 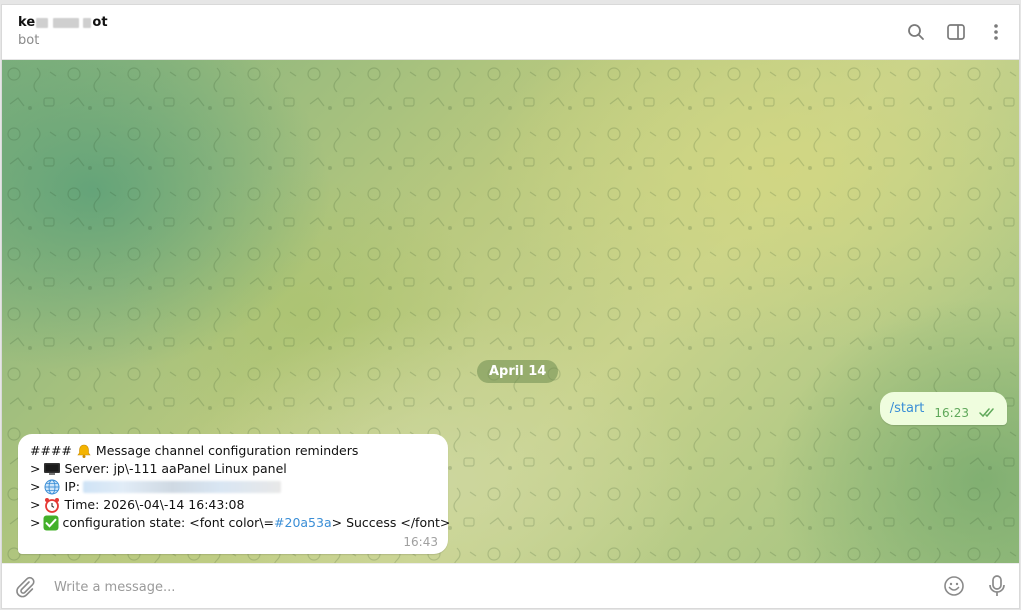 What do you see at coordinates (137, 505) in the screenshot?
I see `message-line: > Time: 2026\-04\-14 16:43:08` at bounding box center [137, 505].